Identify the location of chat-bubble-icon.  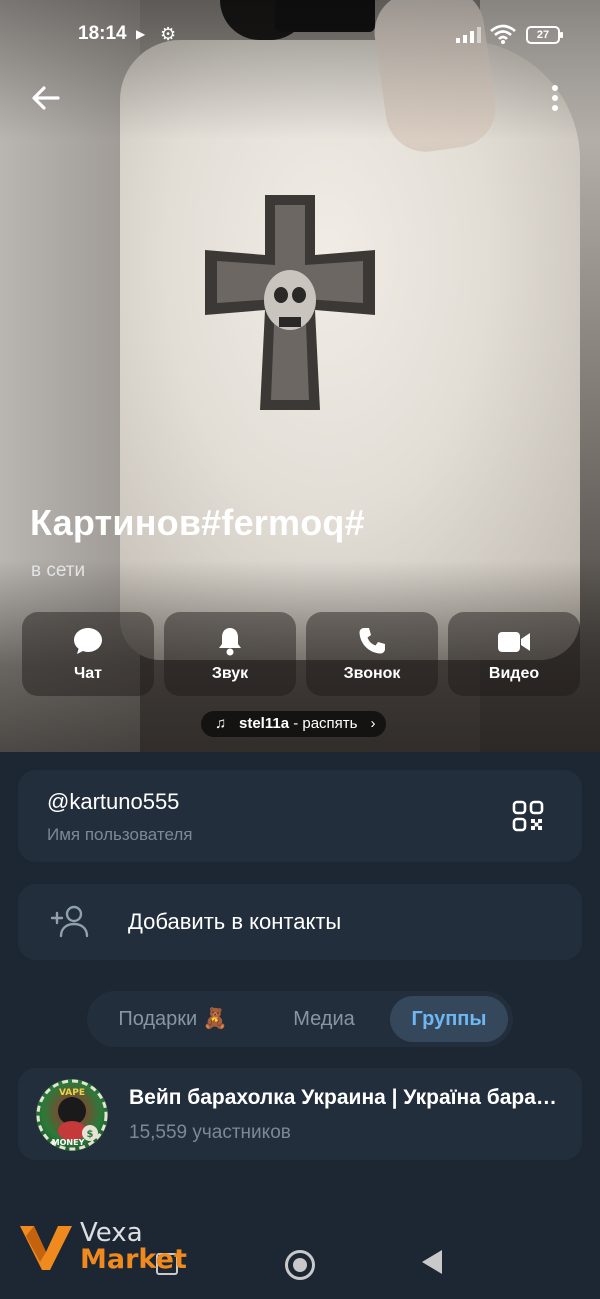
(88, 641).